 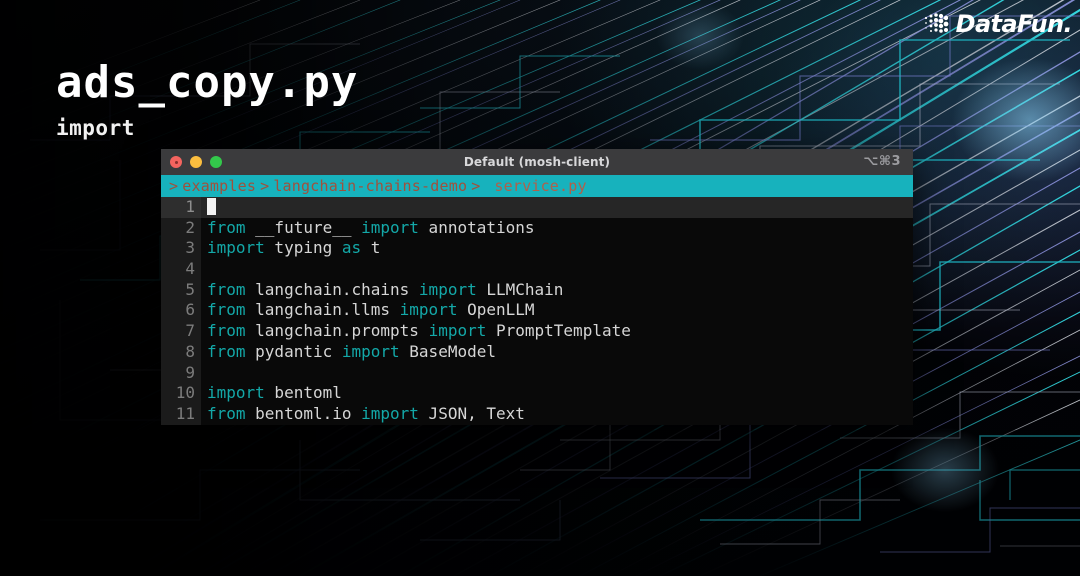 I want to click on line-number: 11, so click(x=181, y=414).